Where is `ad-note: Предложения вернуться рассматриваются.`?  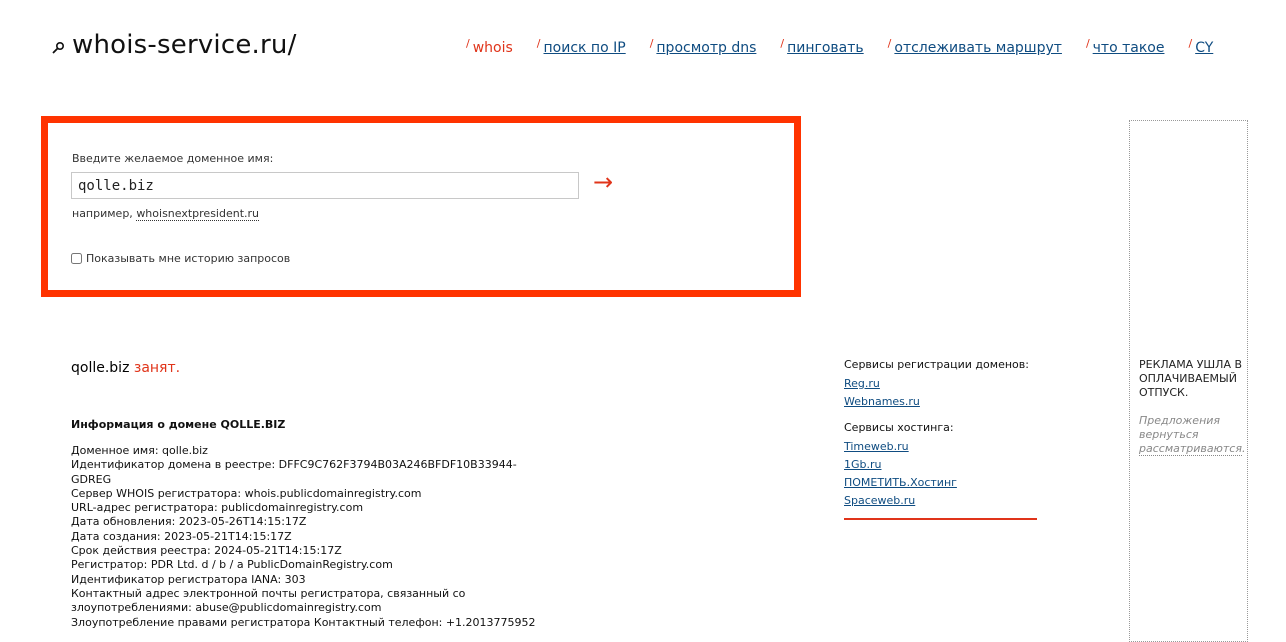
ad-note: Предложения вернуться рассматриваются. is located at coordinates (1192, 435).